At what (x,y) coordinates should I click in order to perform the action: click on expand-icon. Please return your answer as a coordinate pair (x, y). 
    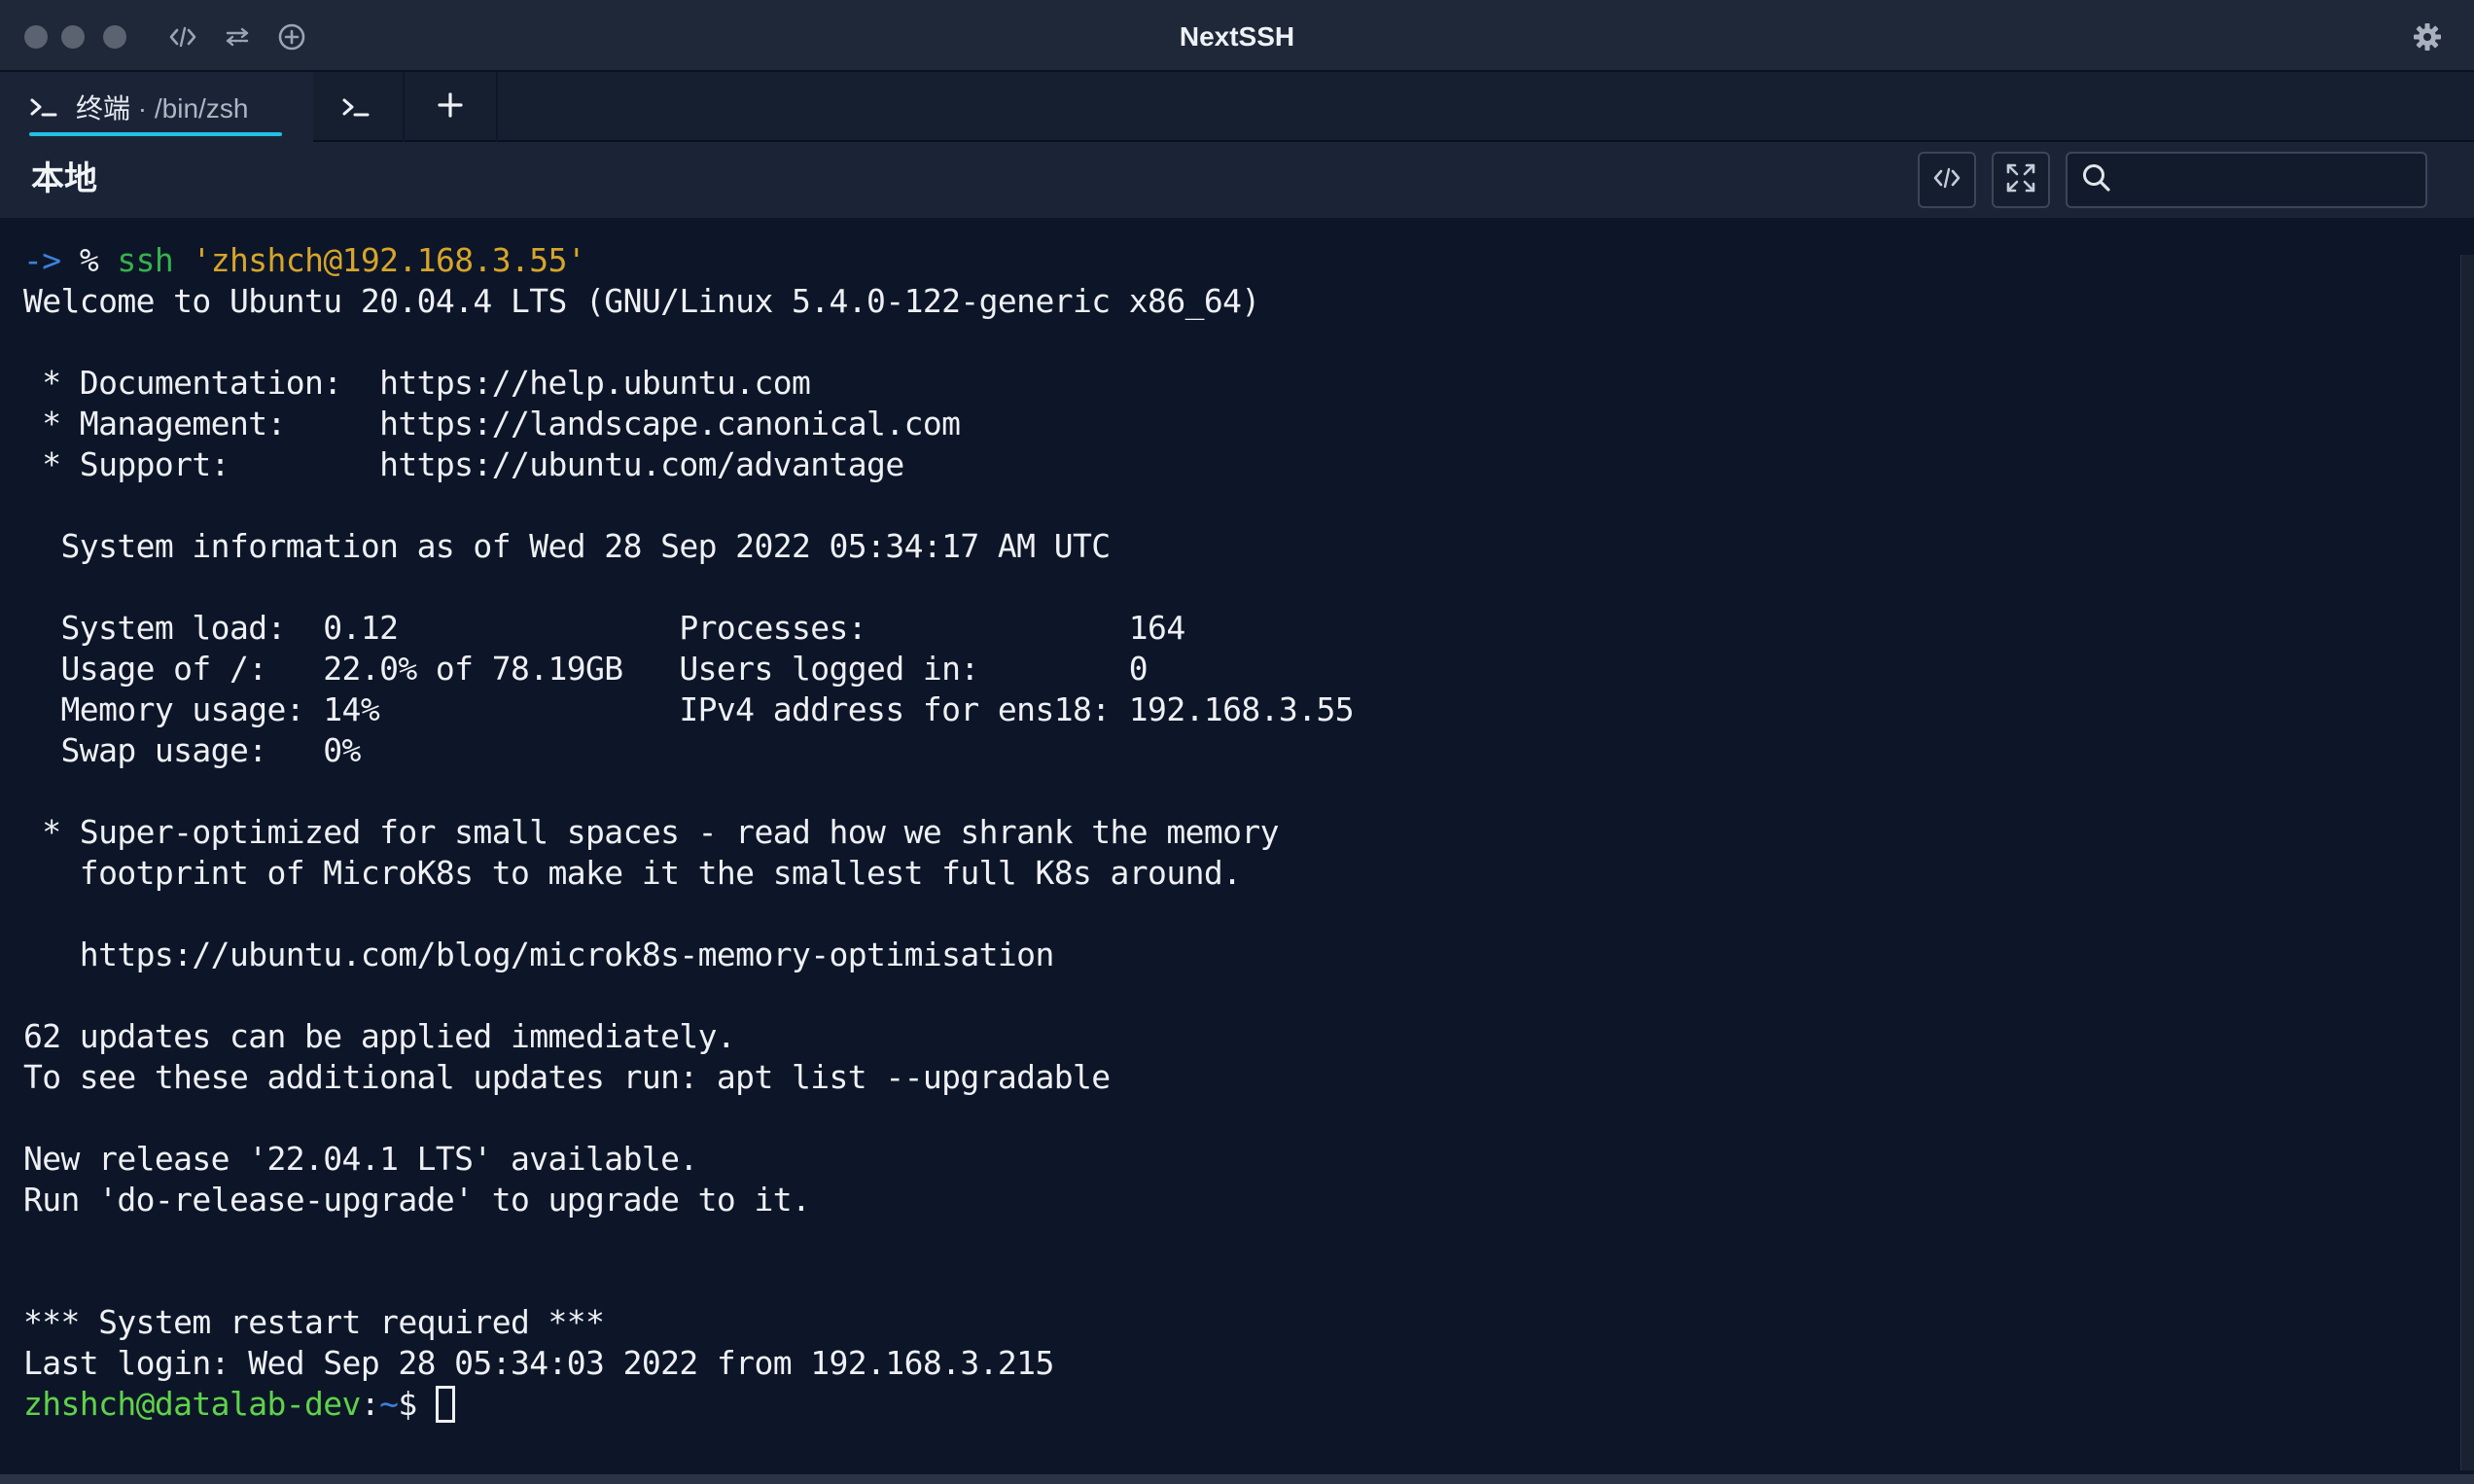
    Looking at the image, I should click on (2020, 180).